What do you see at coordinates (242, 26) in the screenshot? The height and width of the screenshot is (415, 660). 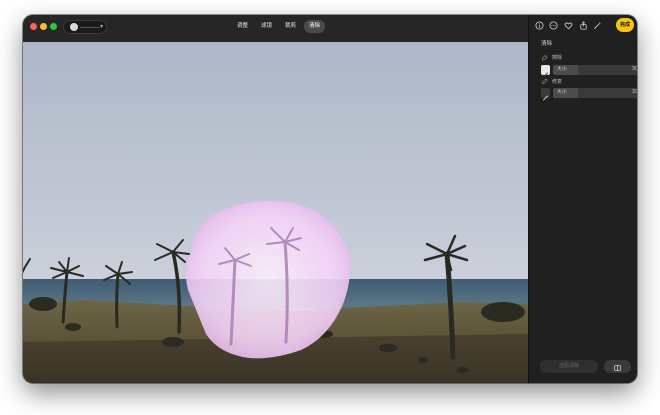 I see `tab-adjust: 调整` at bounding box center [242, 26].